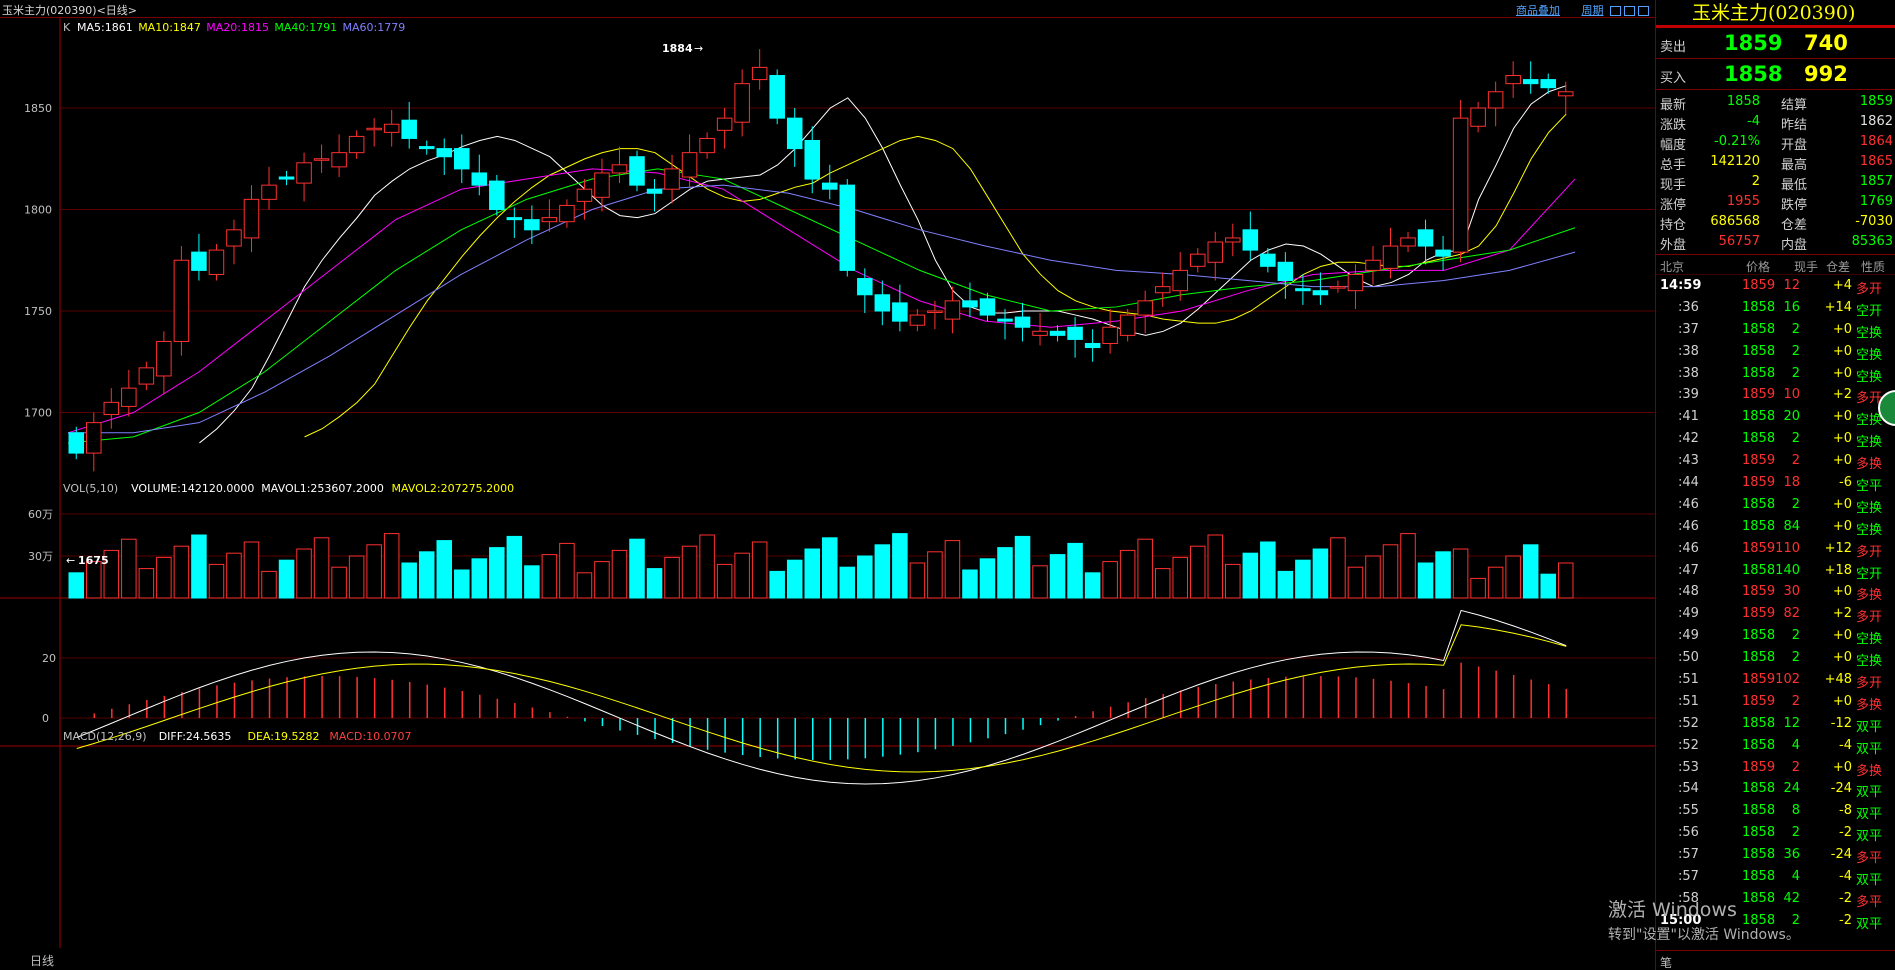  Describe the element at coordinates (1869, 311) in the screenshot. I see `tick-nature: 空开` at that location.